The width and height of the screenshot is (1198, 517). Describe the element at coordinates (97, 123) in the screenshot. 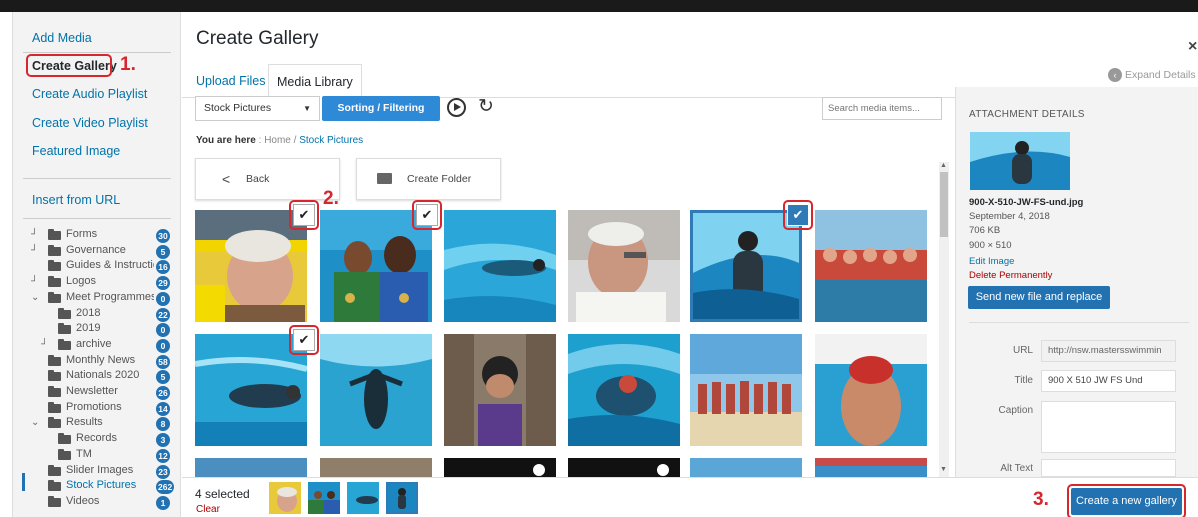

I see `menu-create-video-playlist: Create Video Playlist` at that location.